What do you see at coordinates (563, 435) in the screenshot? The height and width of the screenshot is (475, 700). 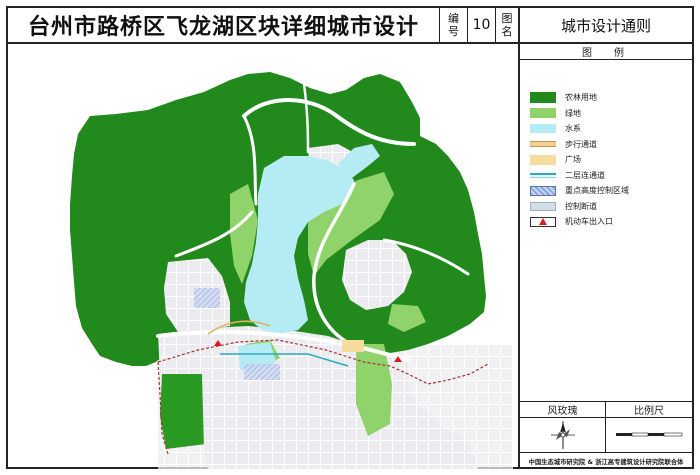 I see `wind-rose-icon` at bounding box center [563, 435].